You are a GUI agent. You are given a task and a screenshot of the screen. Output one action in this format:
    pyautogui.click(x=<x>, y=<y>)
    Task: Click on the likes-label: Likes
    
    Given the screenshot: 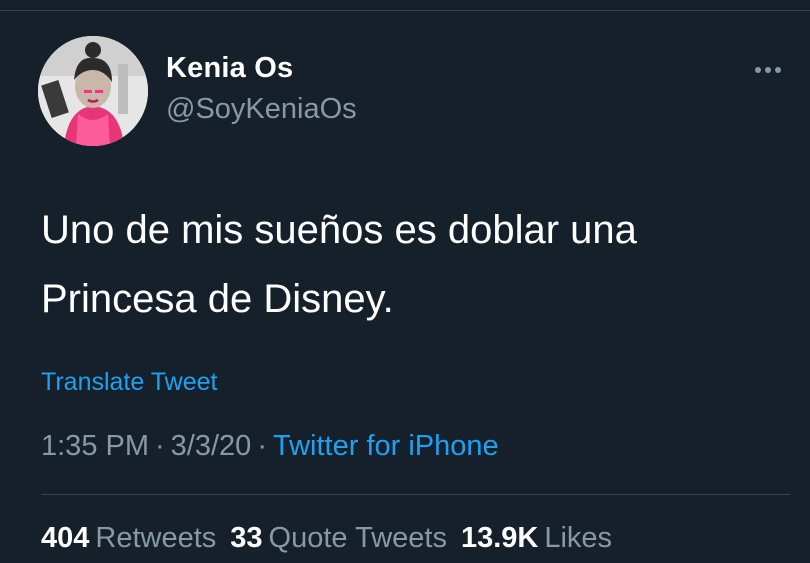 What is the action you would take?
    pyautogui.click(x=578, y=538)
    